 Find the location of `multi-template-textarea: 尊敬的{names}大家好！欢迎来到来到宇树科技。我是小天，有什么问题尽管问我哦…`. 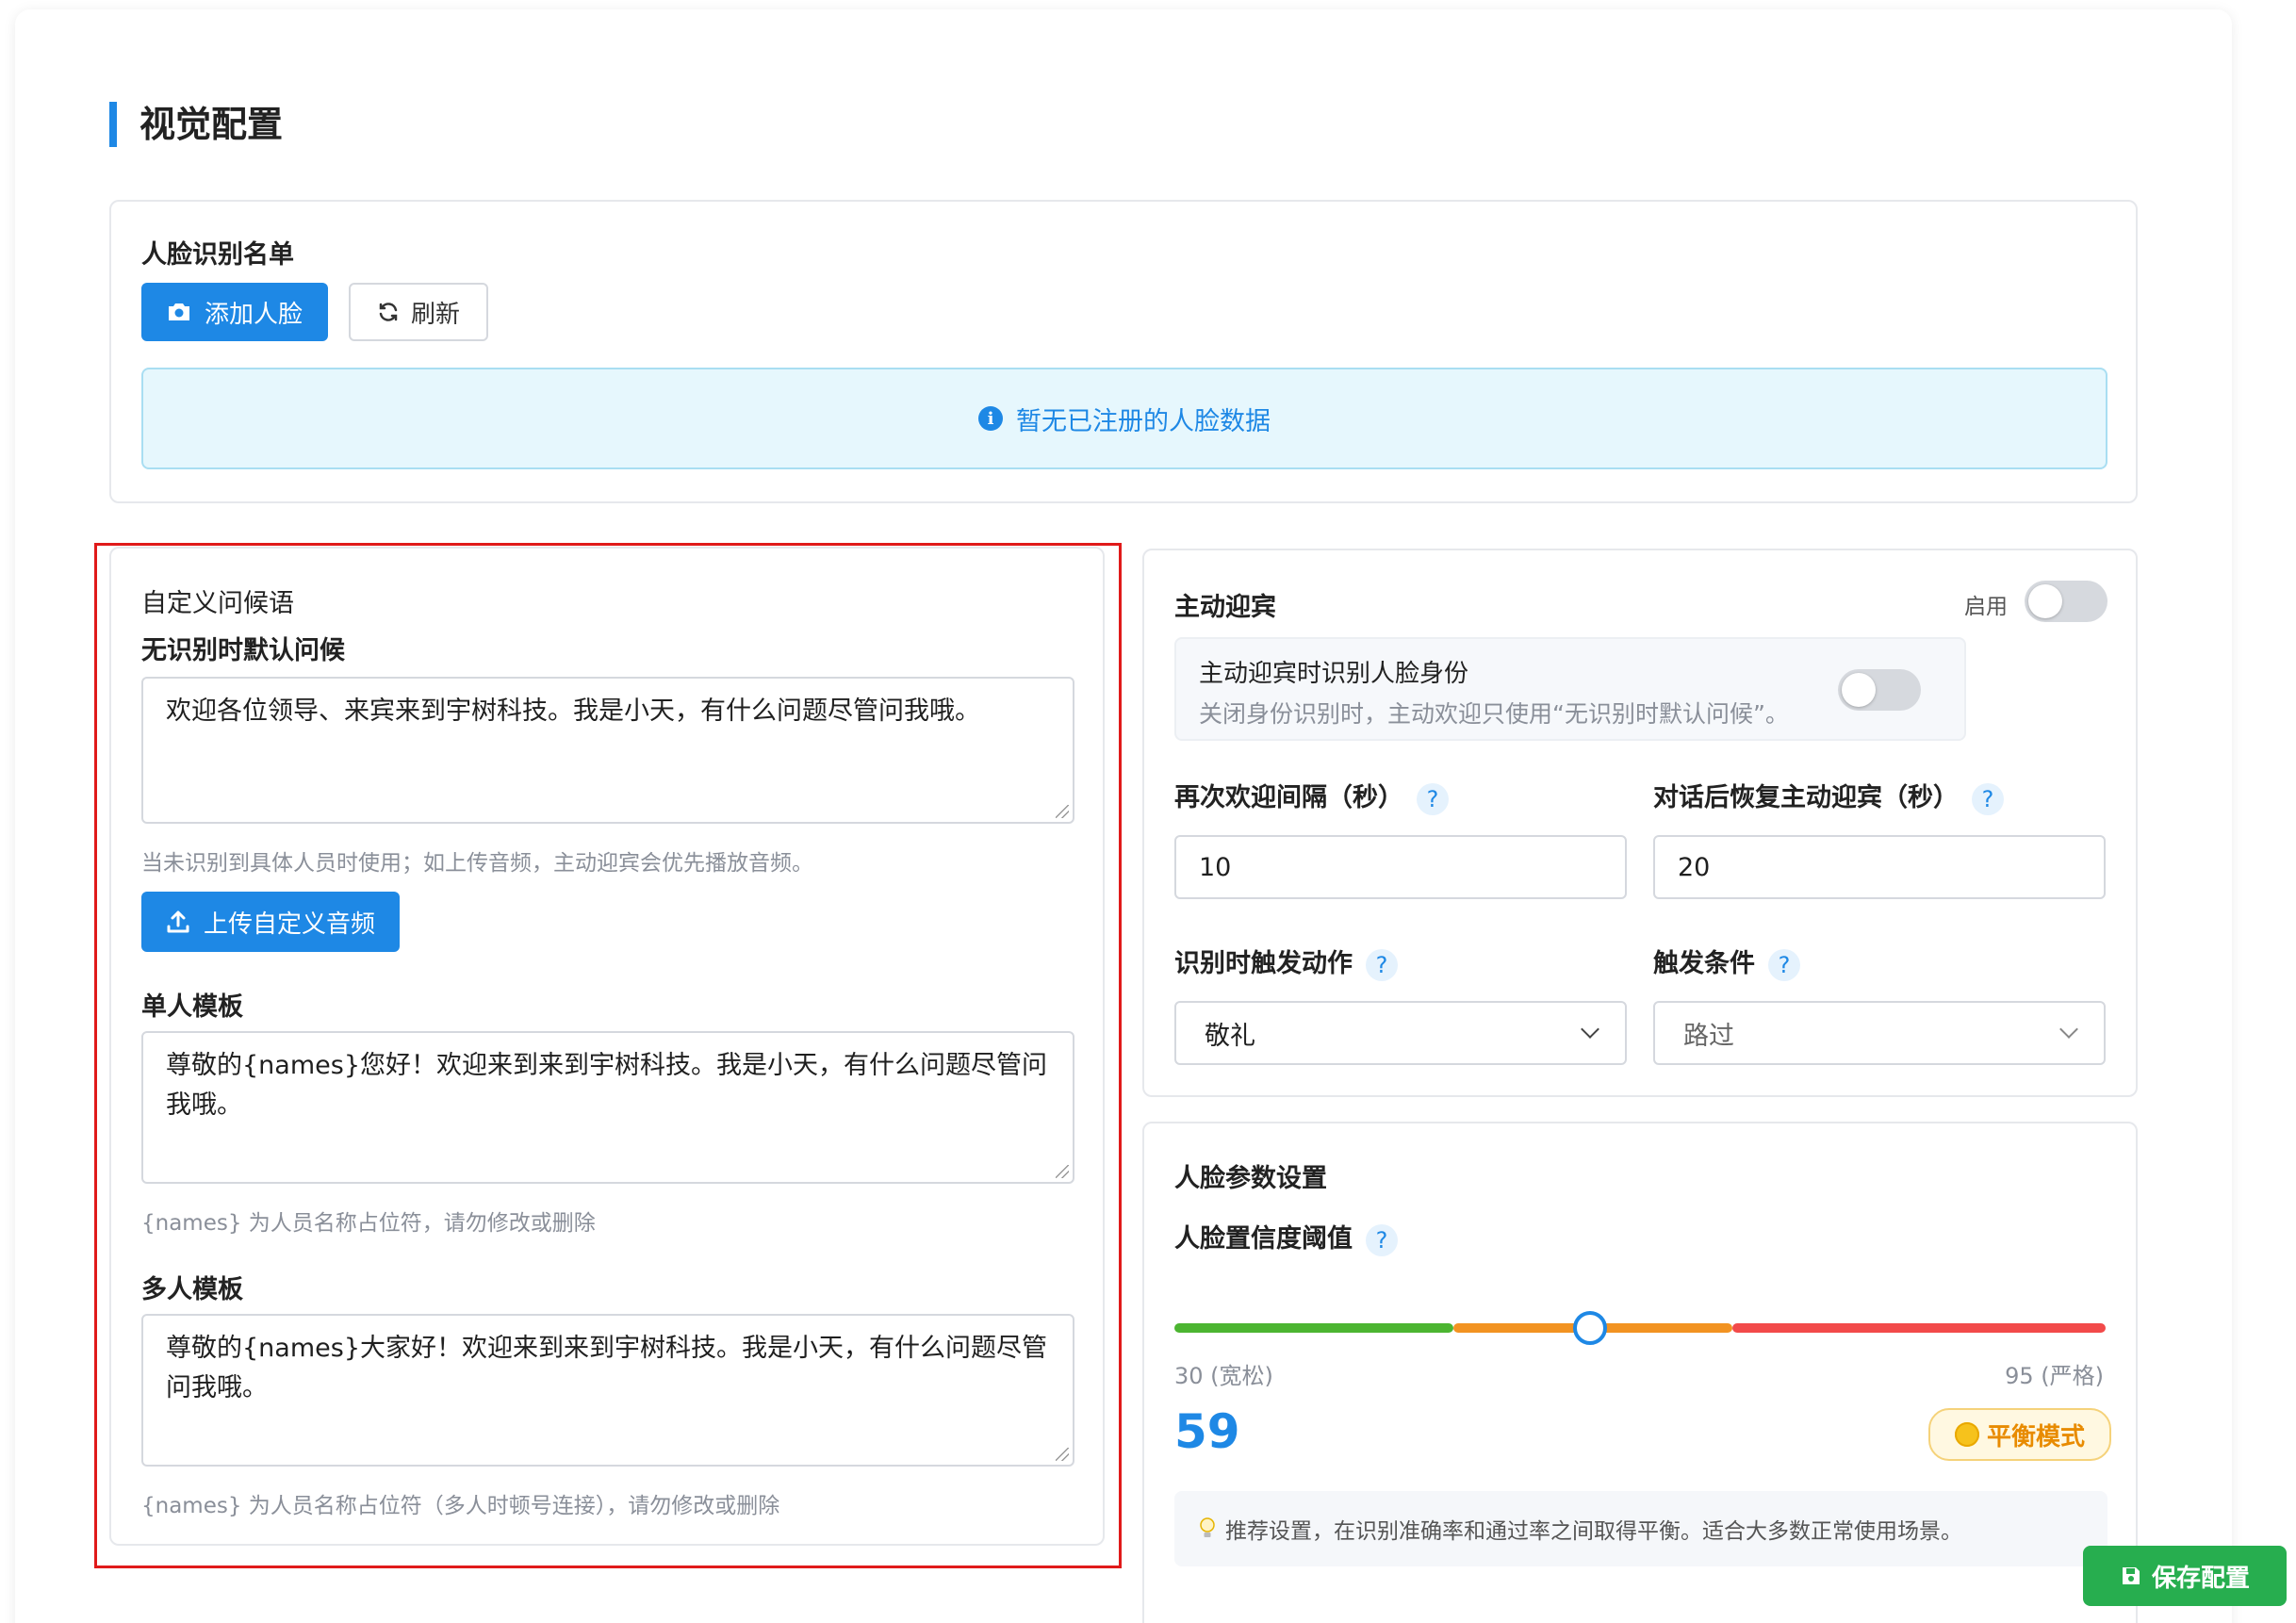

multi-template-textarea: 尊敬的{names}大家好！欢迎来到来到宇树科技。我是小天，有什么问题尽管问我哦… is located at coordinates (607, 1391).